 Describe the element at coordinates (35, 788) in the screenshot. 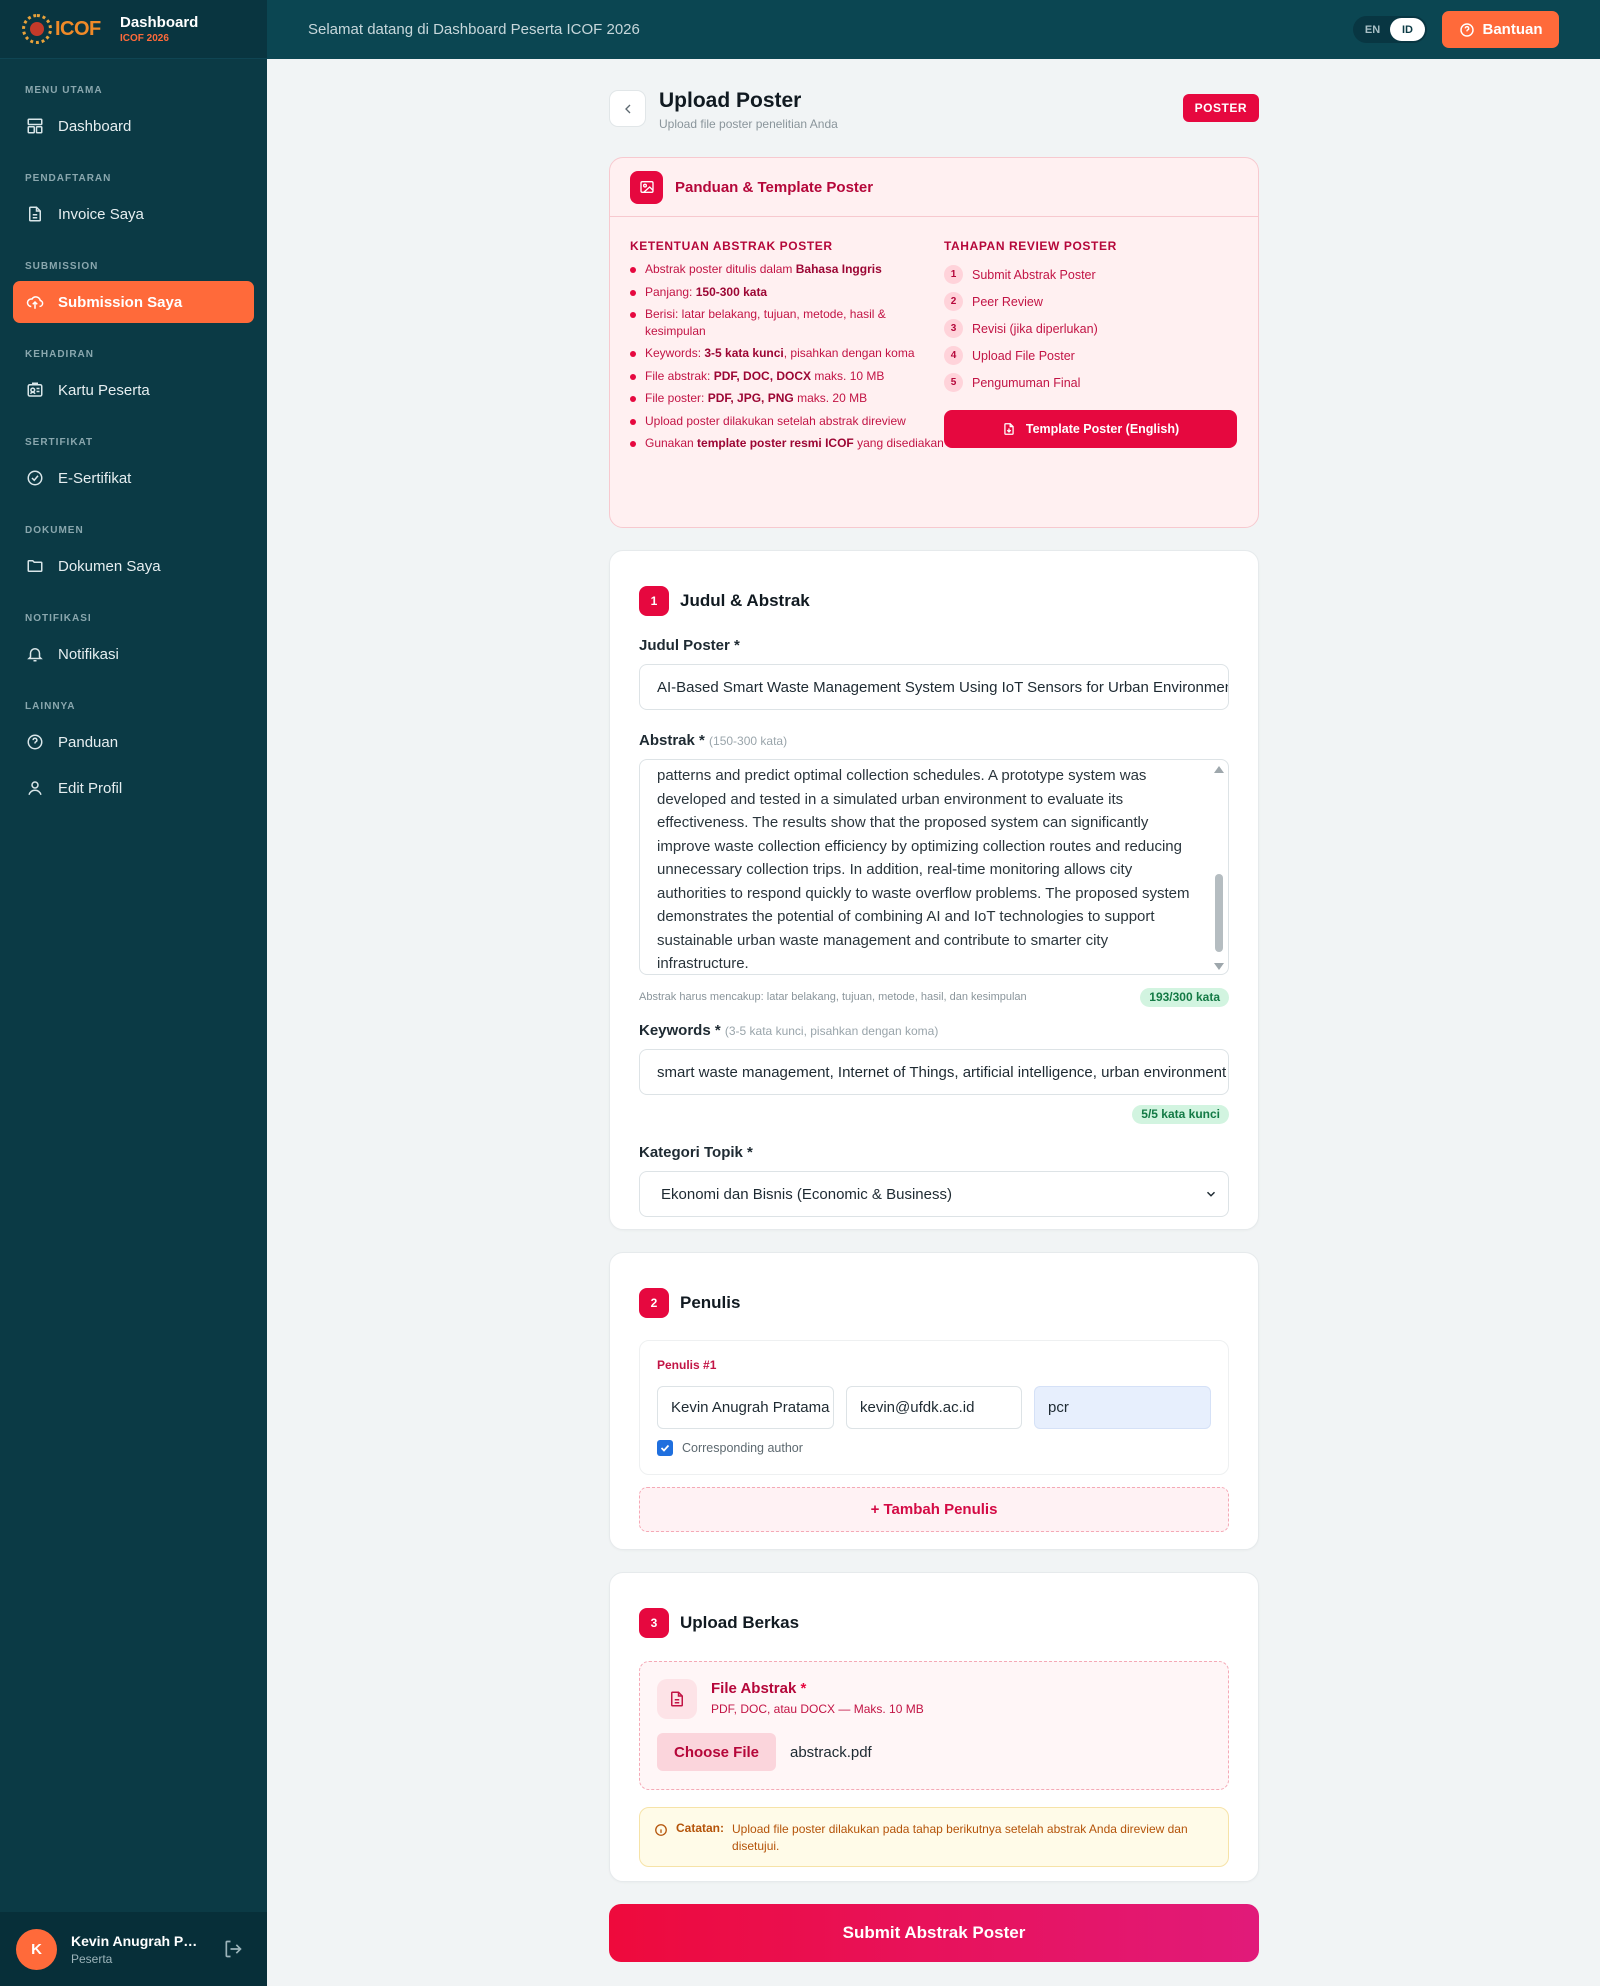

I see `user-icon` at that location.